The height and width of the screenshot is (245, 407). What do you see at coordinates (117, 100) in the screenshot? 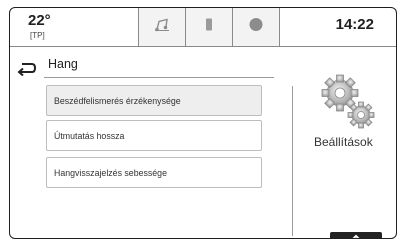
I see `menu-item-label: Beszédfelismerés érzékenysége` at bounding box center [117, 100].